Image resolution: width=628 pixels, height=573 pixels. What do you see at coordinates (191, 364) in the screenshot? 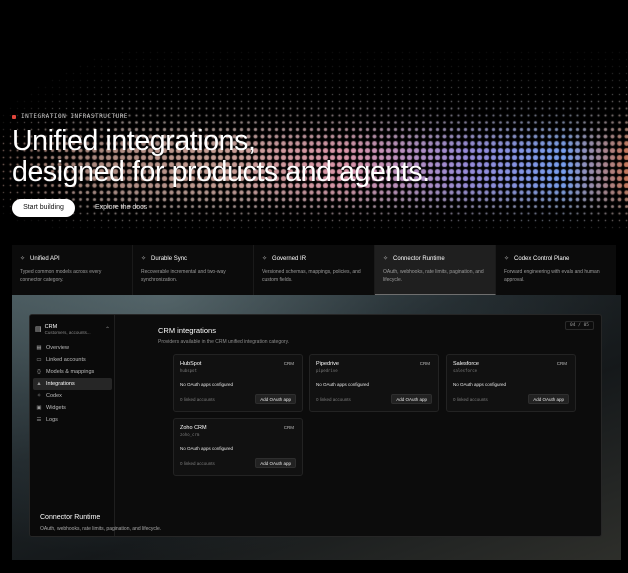
I see `card-name: HubSpot` at bounding box center [191, 364].